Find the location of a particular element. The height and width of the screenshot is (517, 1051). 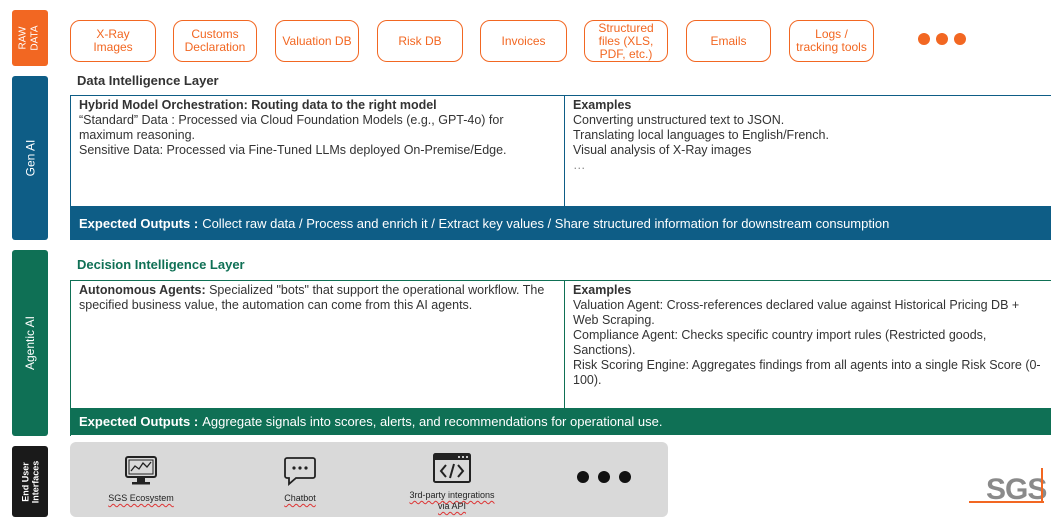

more-sources-ellipsis is located at coordinates (942, 39).